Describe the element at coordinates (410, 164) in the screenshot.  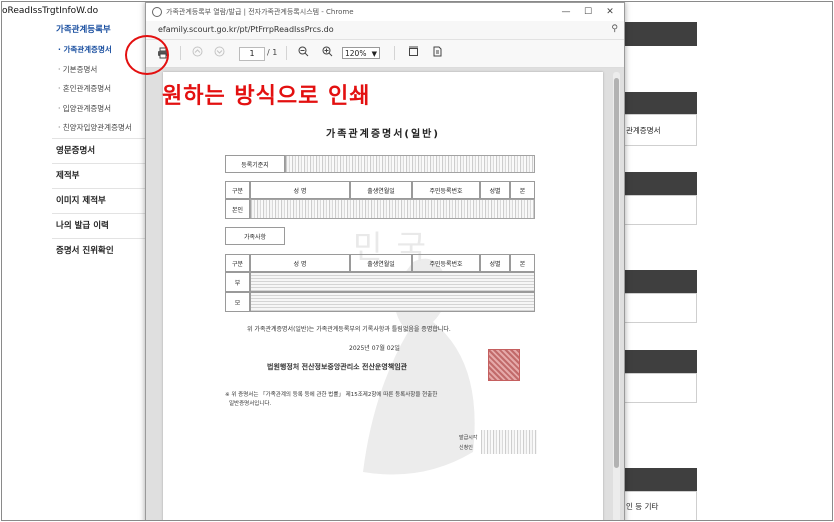
I see `base-address-value-redacted` at that location.